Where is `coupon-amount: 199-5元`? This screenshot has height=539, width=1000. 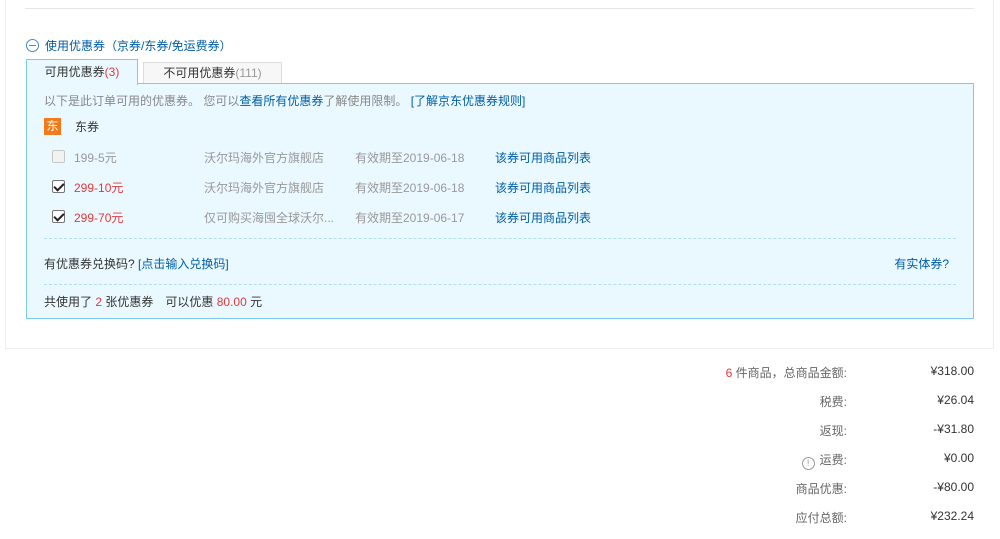
coupon-amount: 199-5元 is located at coordinates (95, 158).